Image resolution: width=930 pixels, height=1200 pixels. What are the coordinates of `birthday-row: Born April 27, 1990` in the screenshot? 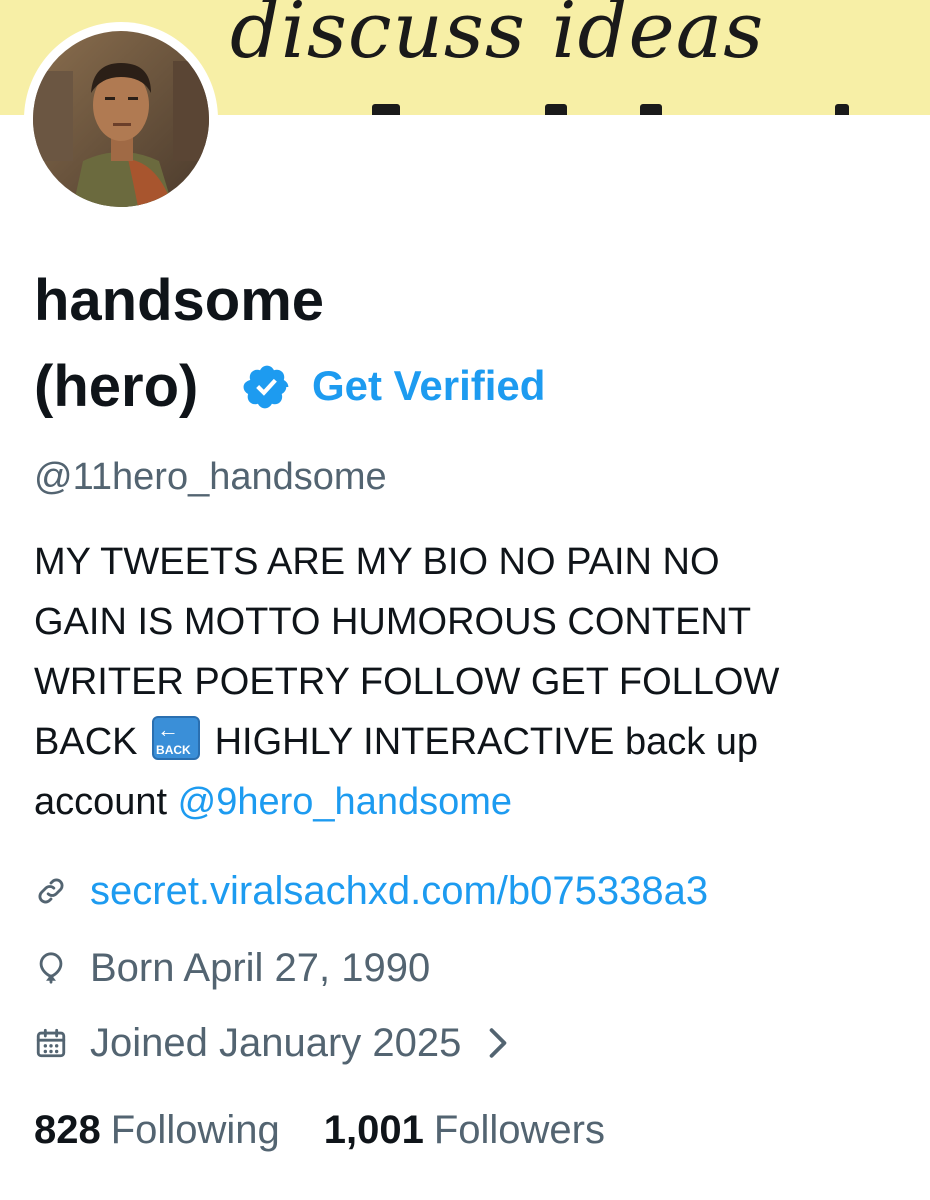 It's located at (232, 968).